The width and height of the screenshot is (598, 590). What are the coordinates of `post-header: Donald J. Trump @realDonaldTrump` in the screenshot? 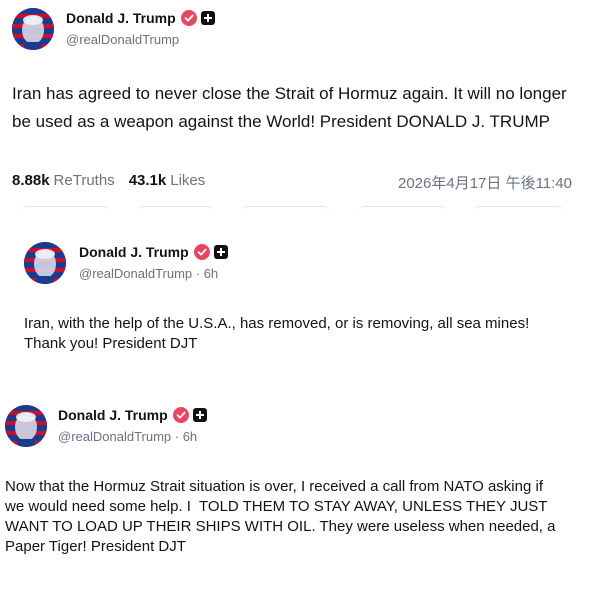 It's located at (300, 32).